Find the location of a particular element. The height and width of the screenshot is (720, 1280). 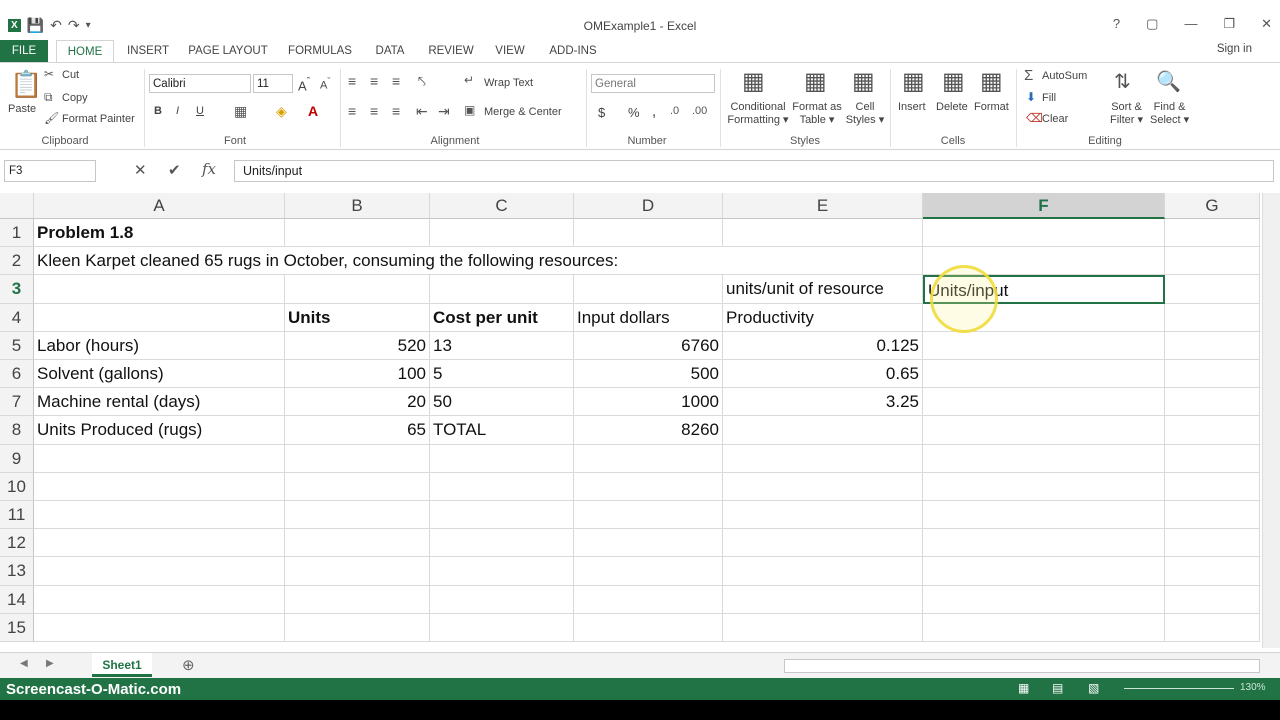

sort-filter-icon: ⇅ is located at coordinates (1122, 81).